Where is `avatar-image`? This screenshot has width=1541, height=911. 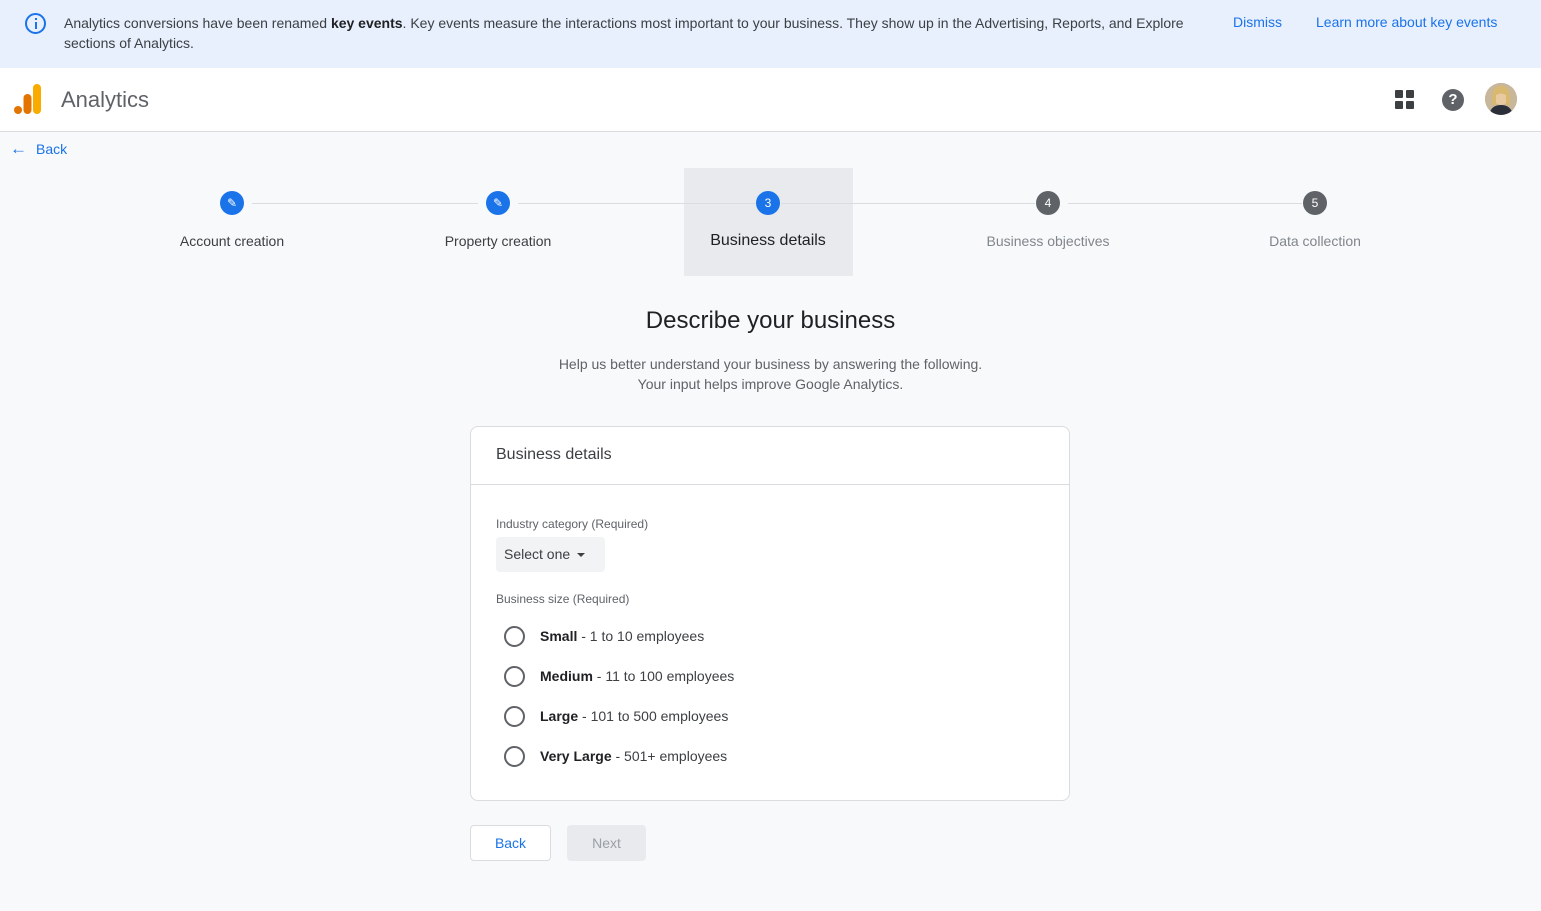
avatar-image is located at coordinates (1501, 99).